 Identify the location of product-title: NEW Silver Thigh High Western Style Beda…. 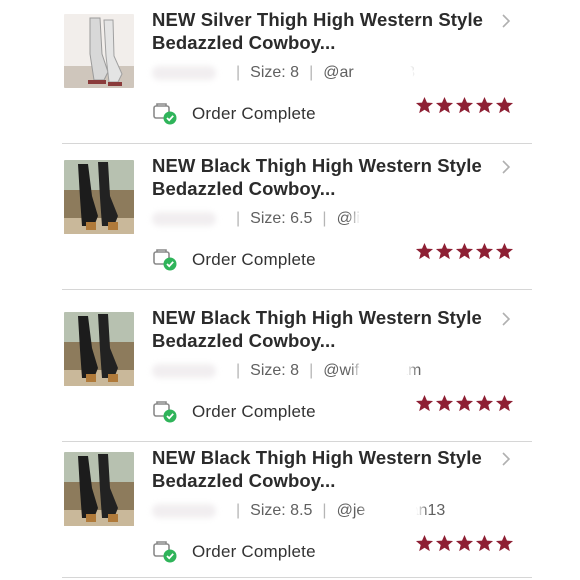
(319, 31).